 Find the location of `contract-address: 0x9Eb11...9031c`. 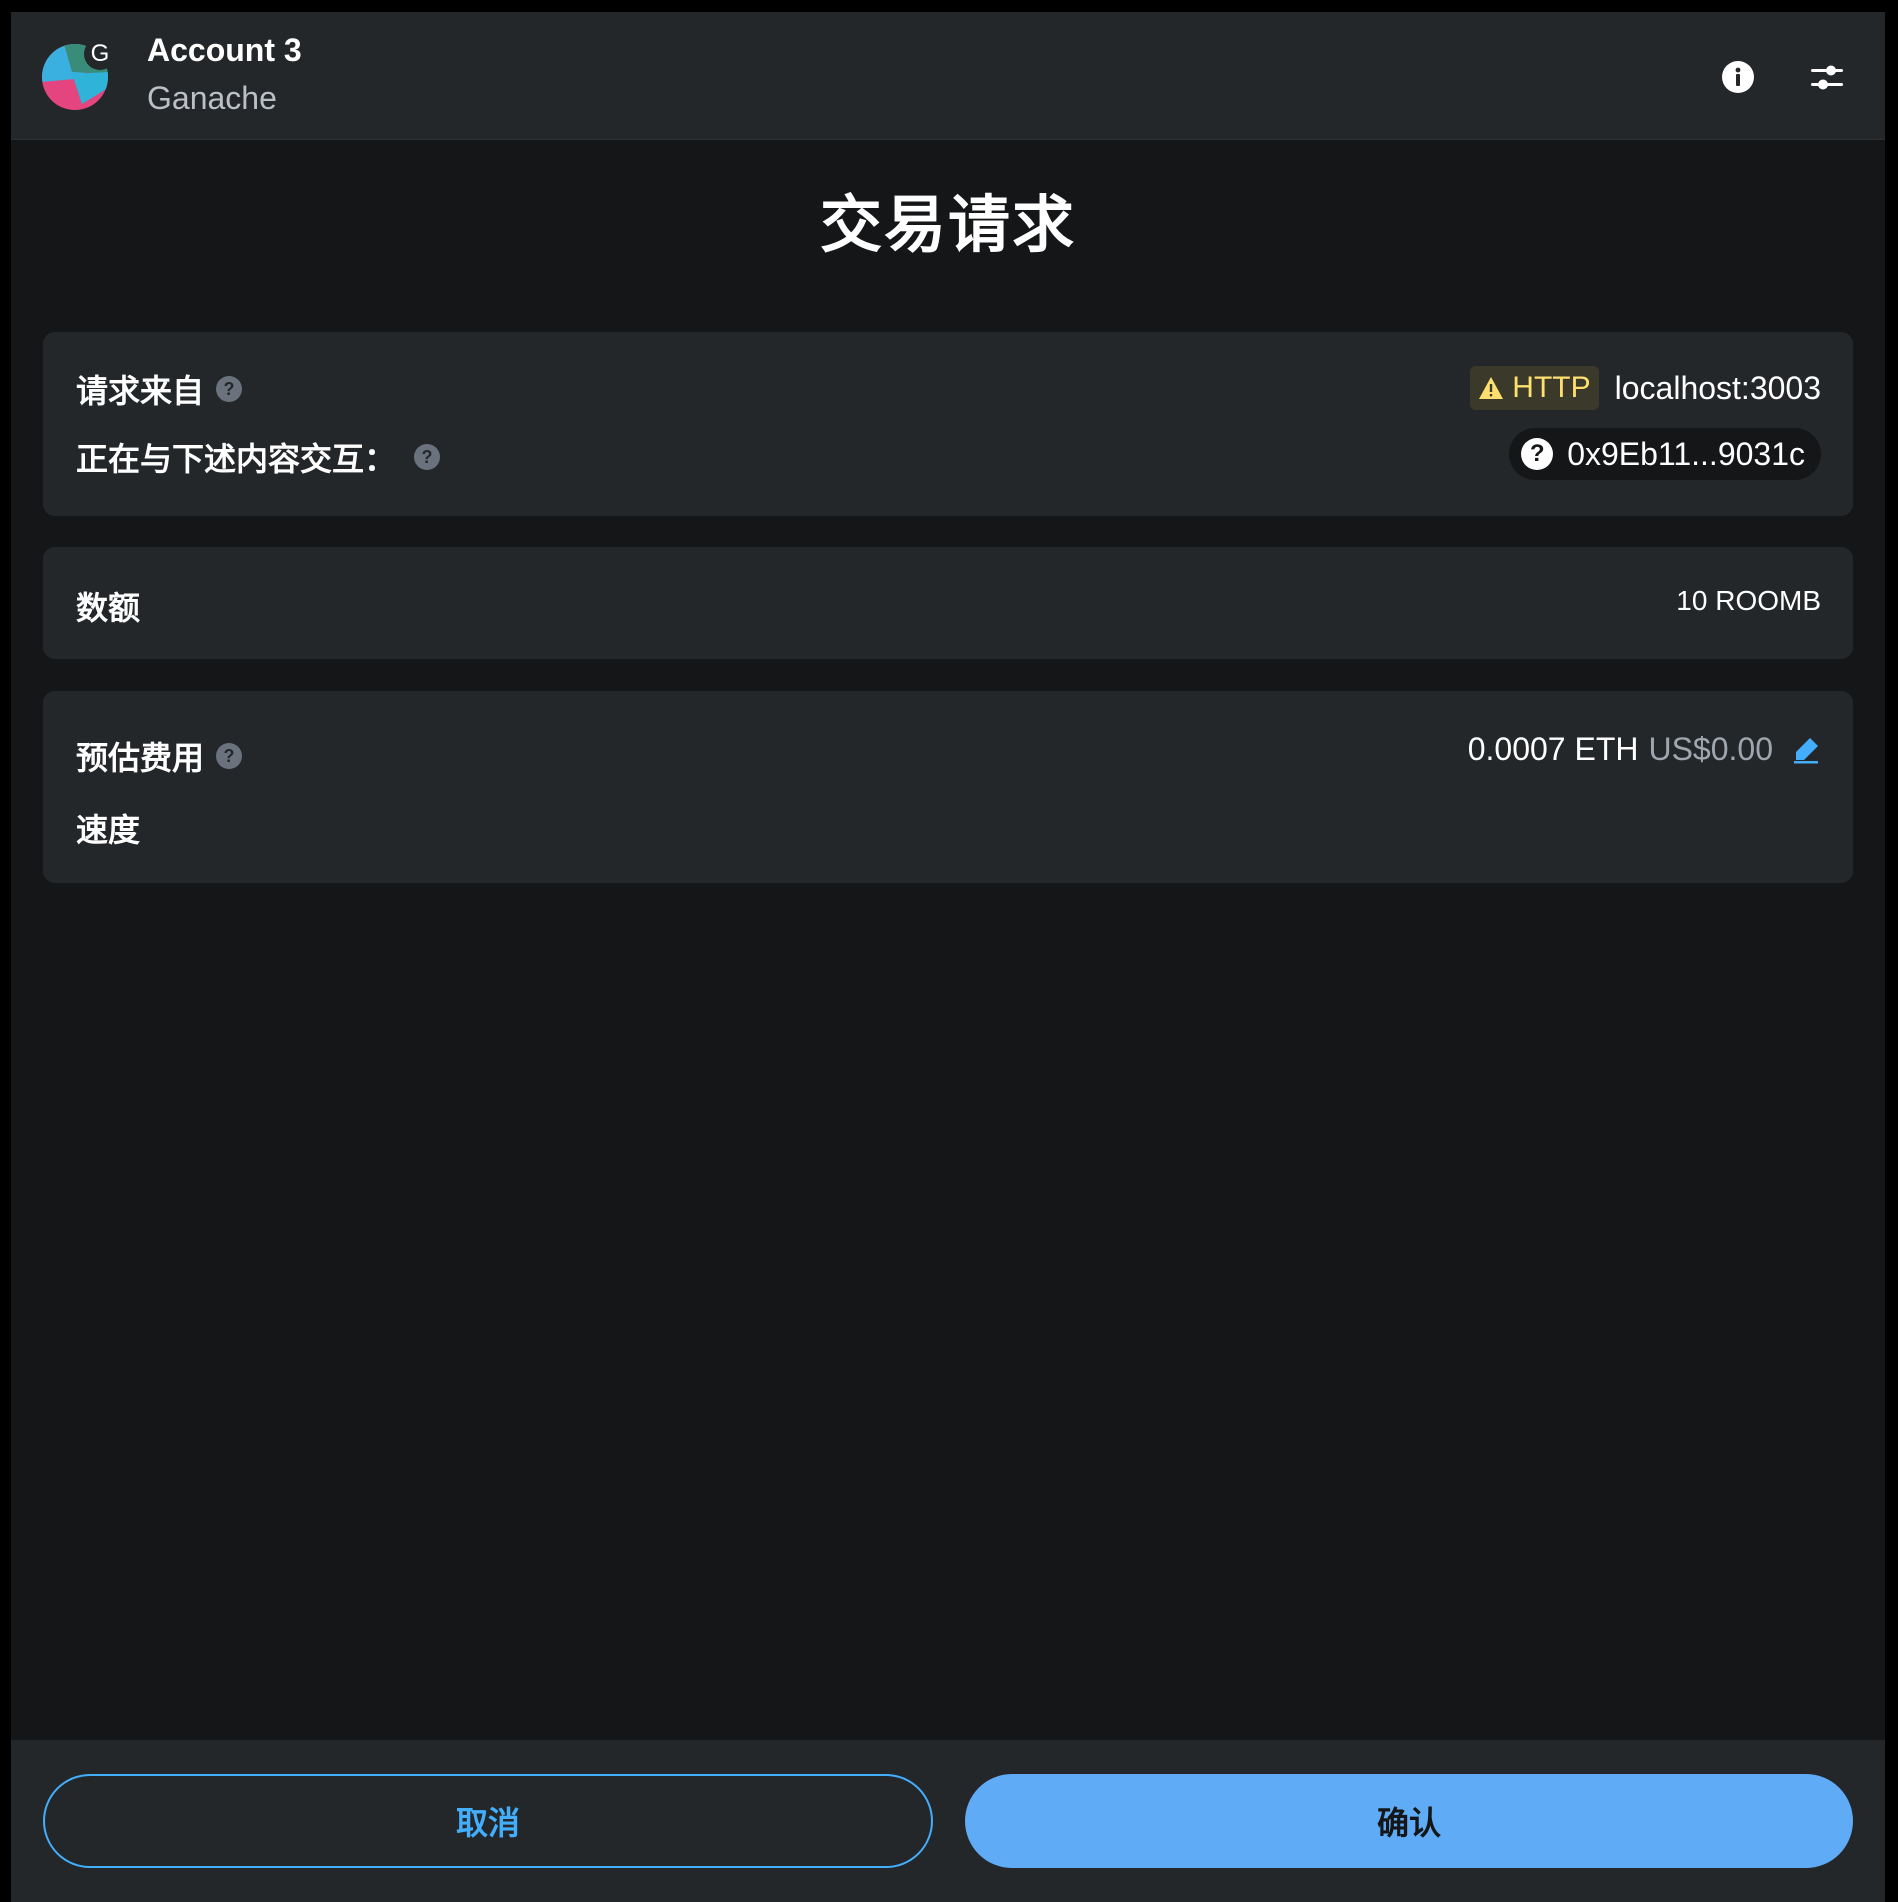

contract-address: 0x9Eb11...9031c is located at coordinates (1686, 453).